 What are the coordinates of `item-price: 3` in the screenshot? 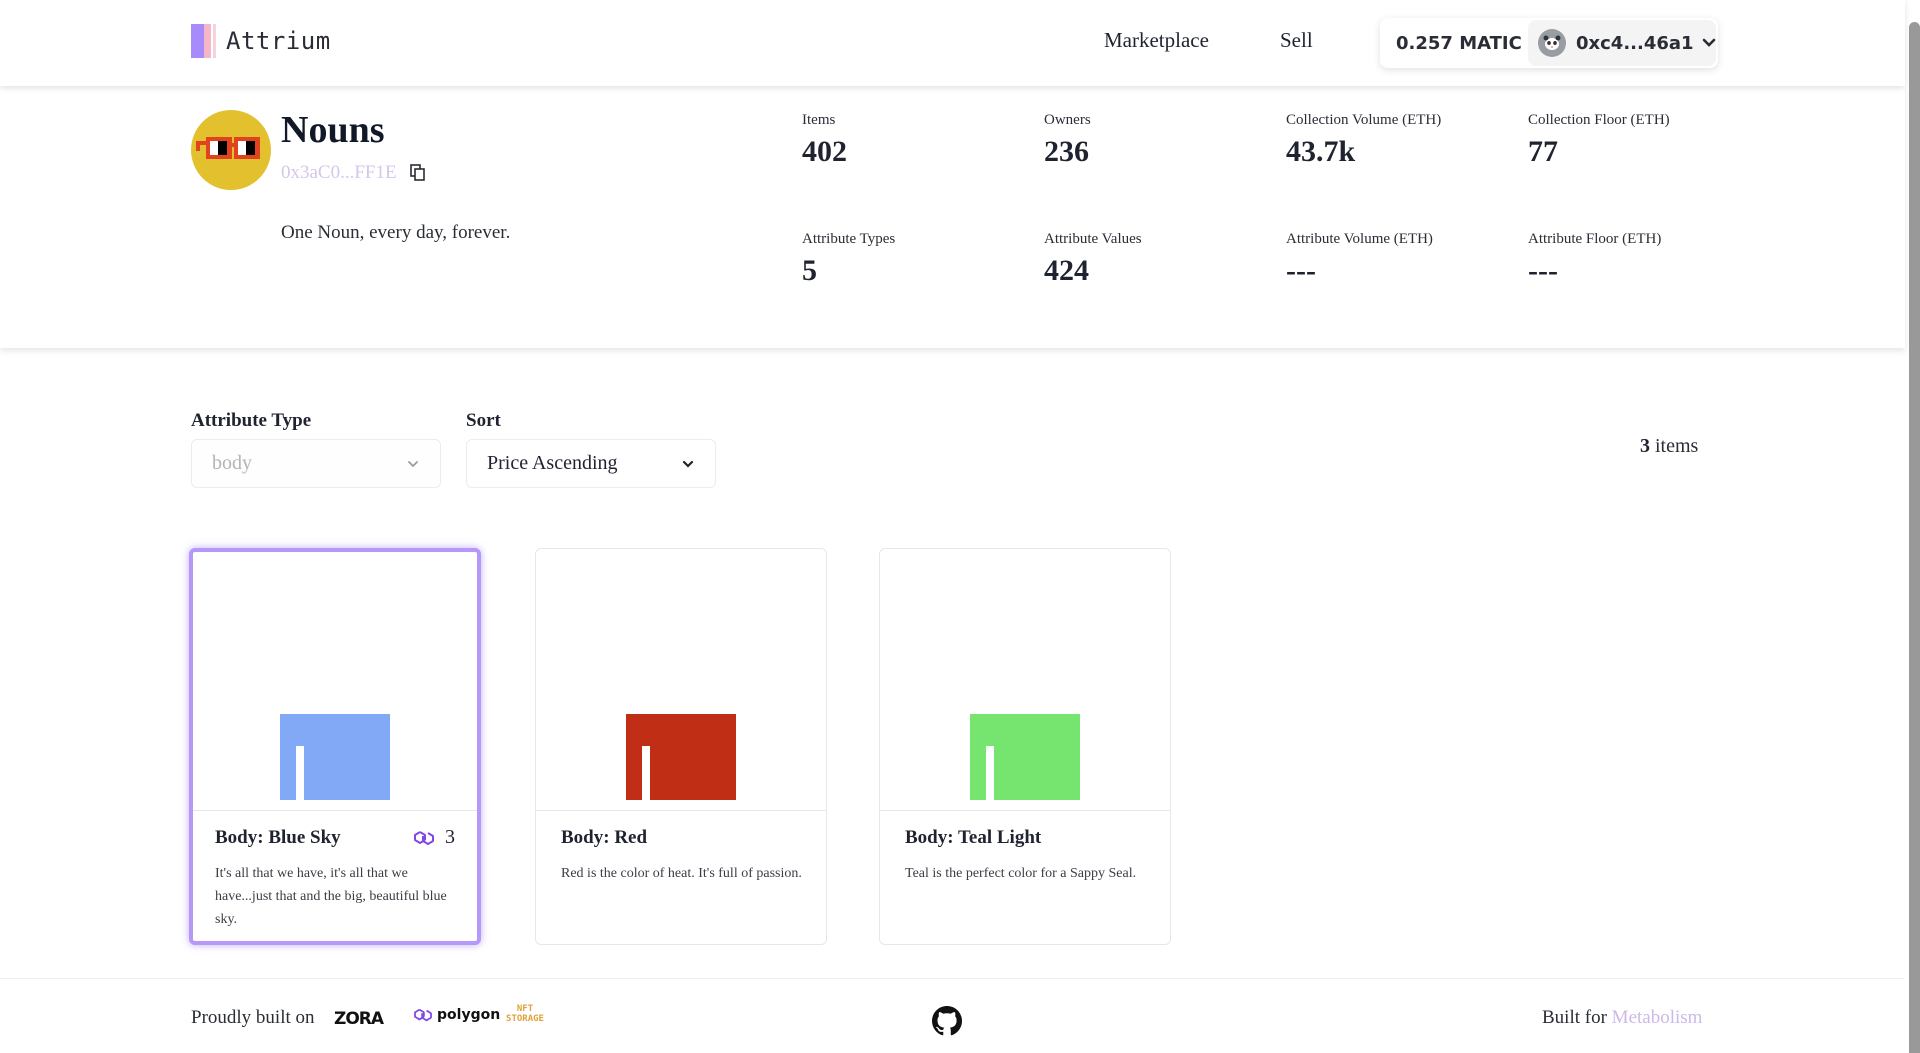 It's located at (434, 837).